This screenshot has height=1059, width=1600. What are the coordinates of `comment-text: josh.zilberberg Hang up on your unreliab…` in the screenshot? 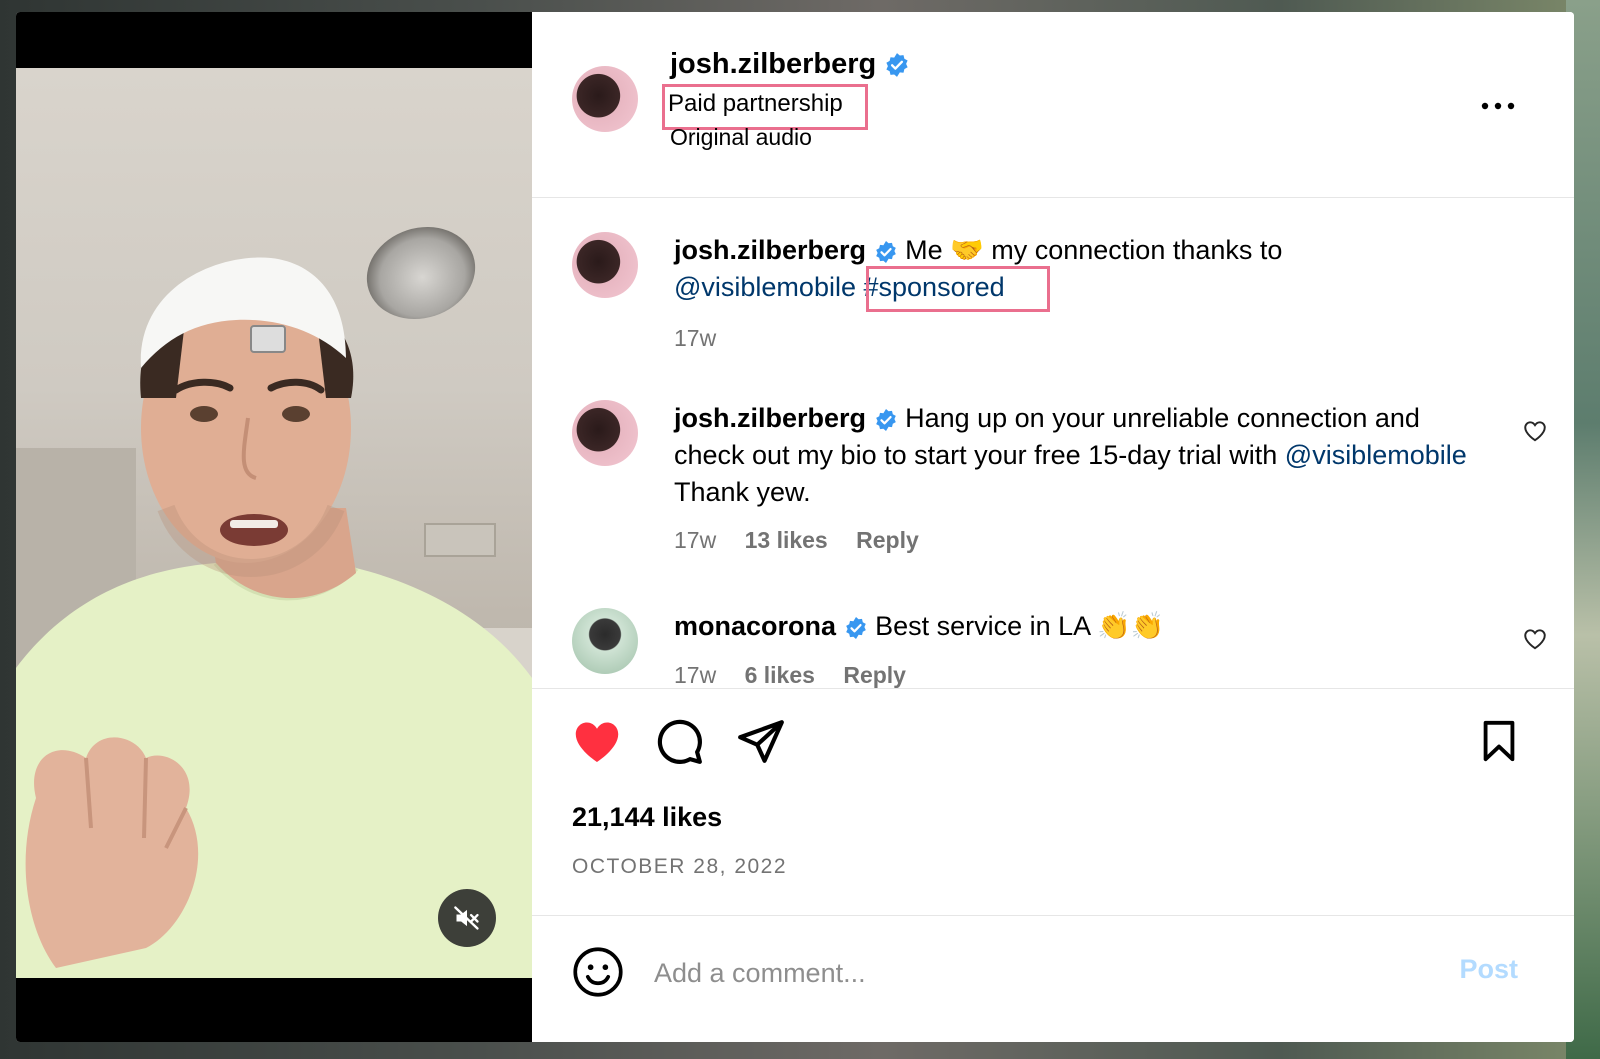 It's located at (1074, 455).